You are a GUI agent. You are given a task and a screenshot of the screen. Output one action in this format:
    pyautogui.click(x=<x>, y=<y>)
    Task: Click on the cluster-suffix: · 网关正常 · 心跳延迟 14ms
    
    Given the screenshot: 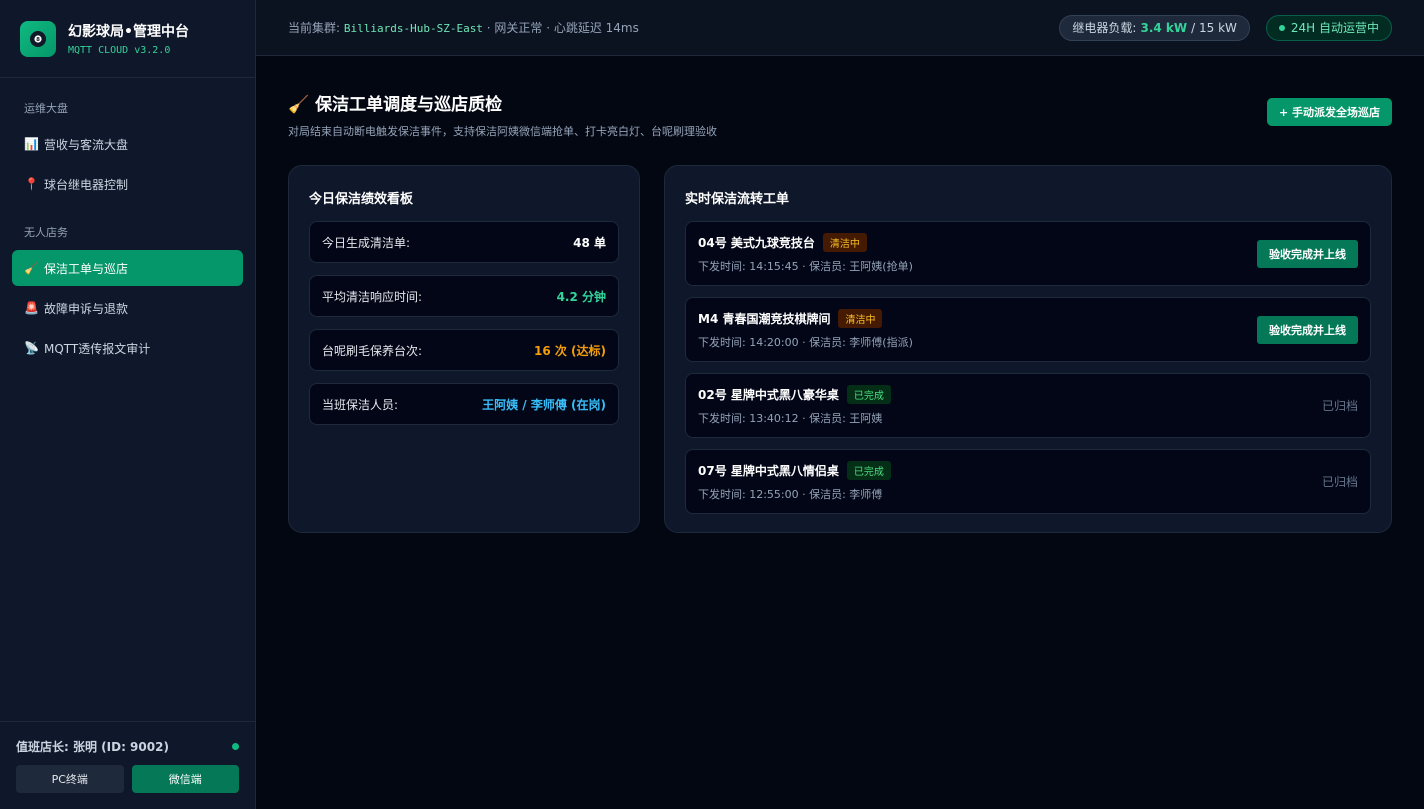 What is the action you would take?
    pyautogui.click(x=560, y=28)
    